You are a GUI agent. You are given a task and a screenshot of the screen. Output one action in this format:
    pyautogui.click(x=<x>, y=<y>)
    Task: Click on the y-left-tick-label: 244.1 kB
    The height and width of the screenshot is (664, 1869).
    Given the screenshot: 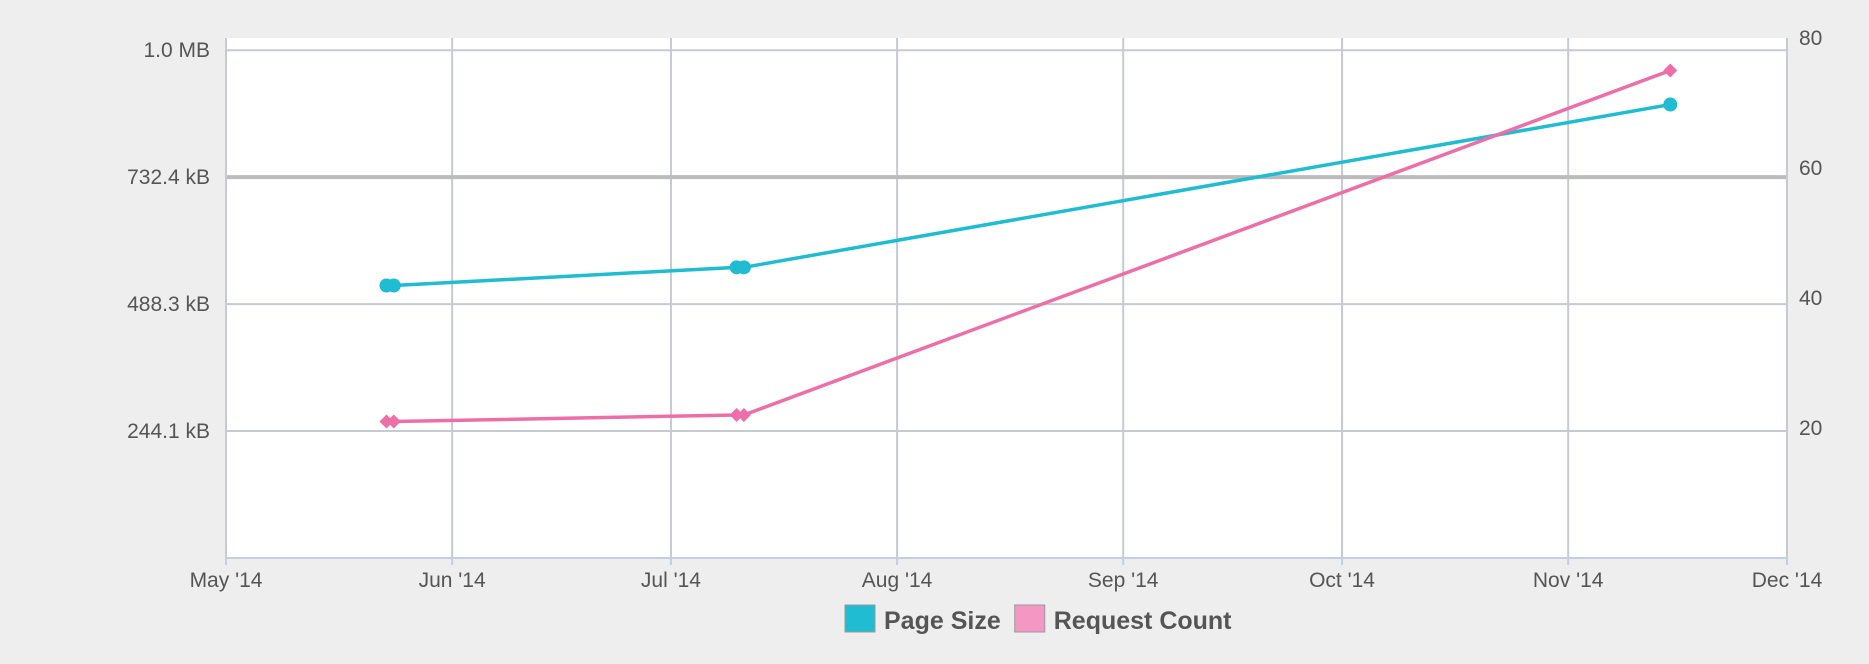 What is the action you would take?
    pyautogui.click(x=168, y=431)
    